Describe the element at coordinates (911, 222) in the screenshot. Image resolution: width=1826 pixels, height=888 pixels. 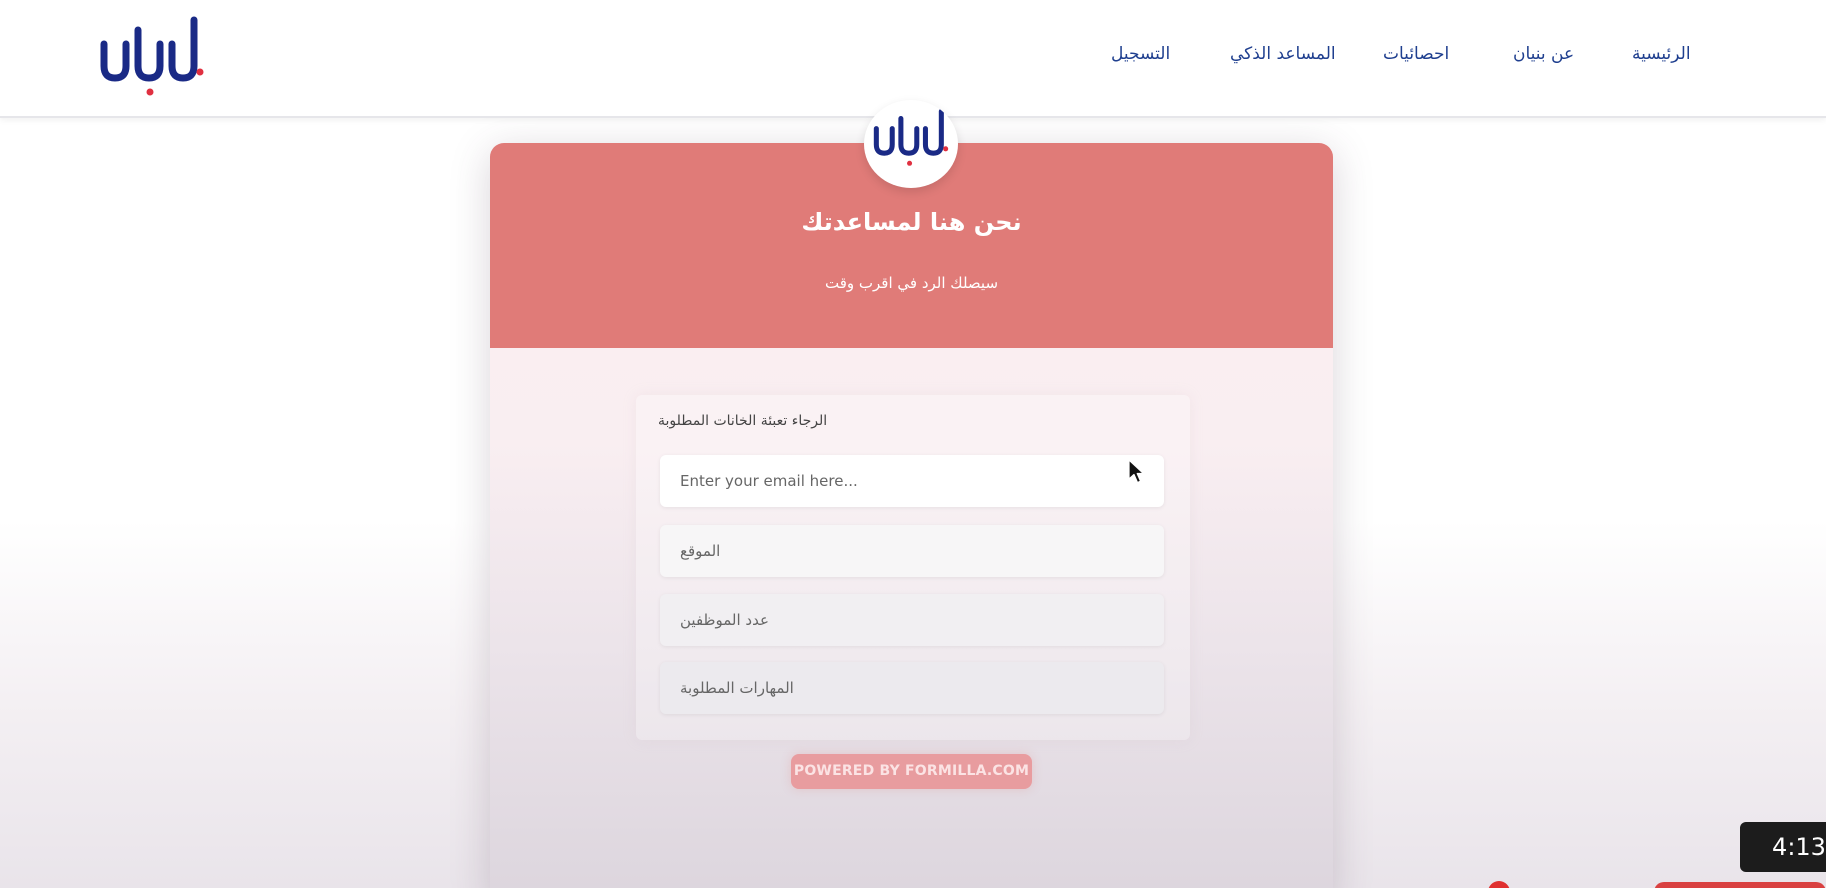
I see `card-title: نحن هنا لمساعدتك` at that location.